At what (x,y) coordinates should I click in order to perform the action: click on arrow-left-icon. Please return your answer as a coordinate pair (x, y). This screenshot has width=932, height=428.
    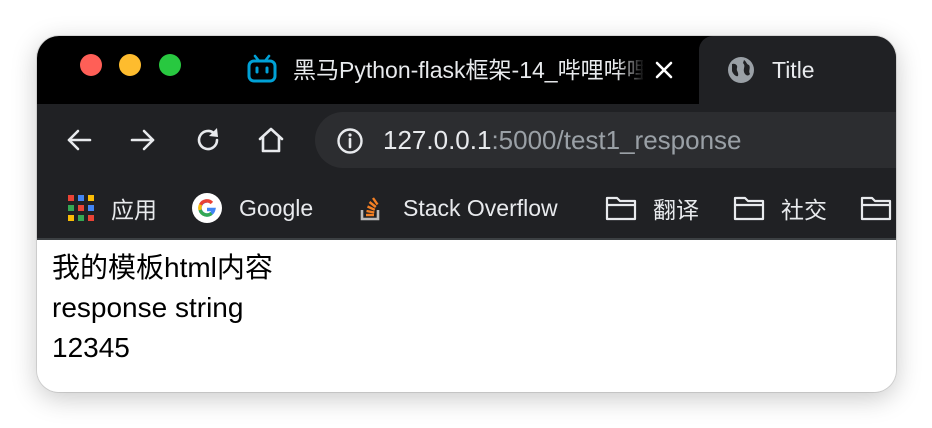
    Looking at the image, I should click on (79, 140).